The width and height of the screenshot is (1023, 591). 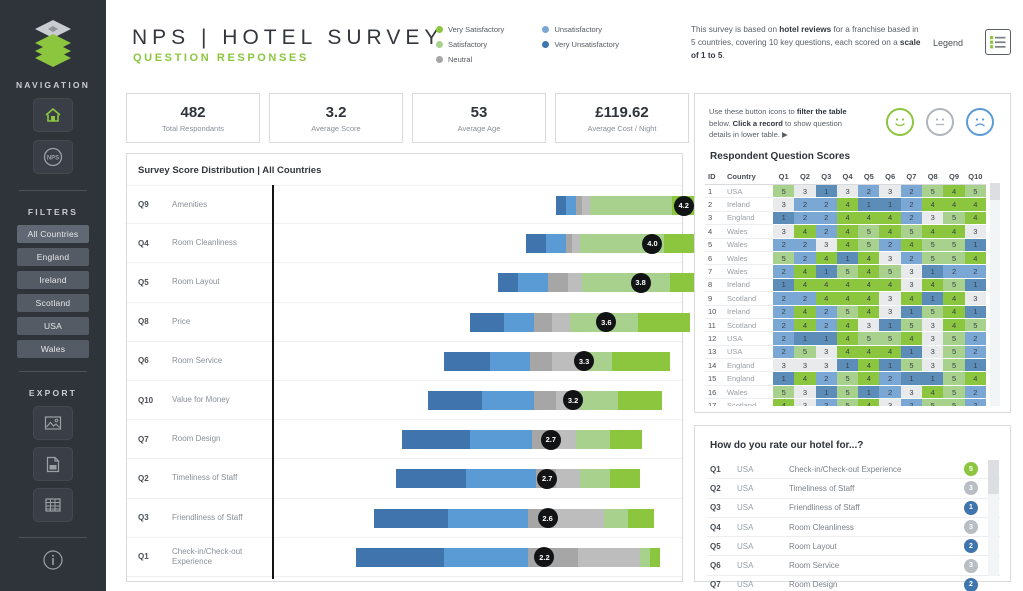 I want to click on chart-bar-row: Q5 Room Layout 3.8, so click(x=427, y=283).